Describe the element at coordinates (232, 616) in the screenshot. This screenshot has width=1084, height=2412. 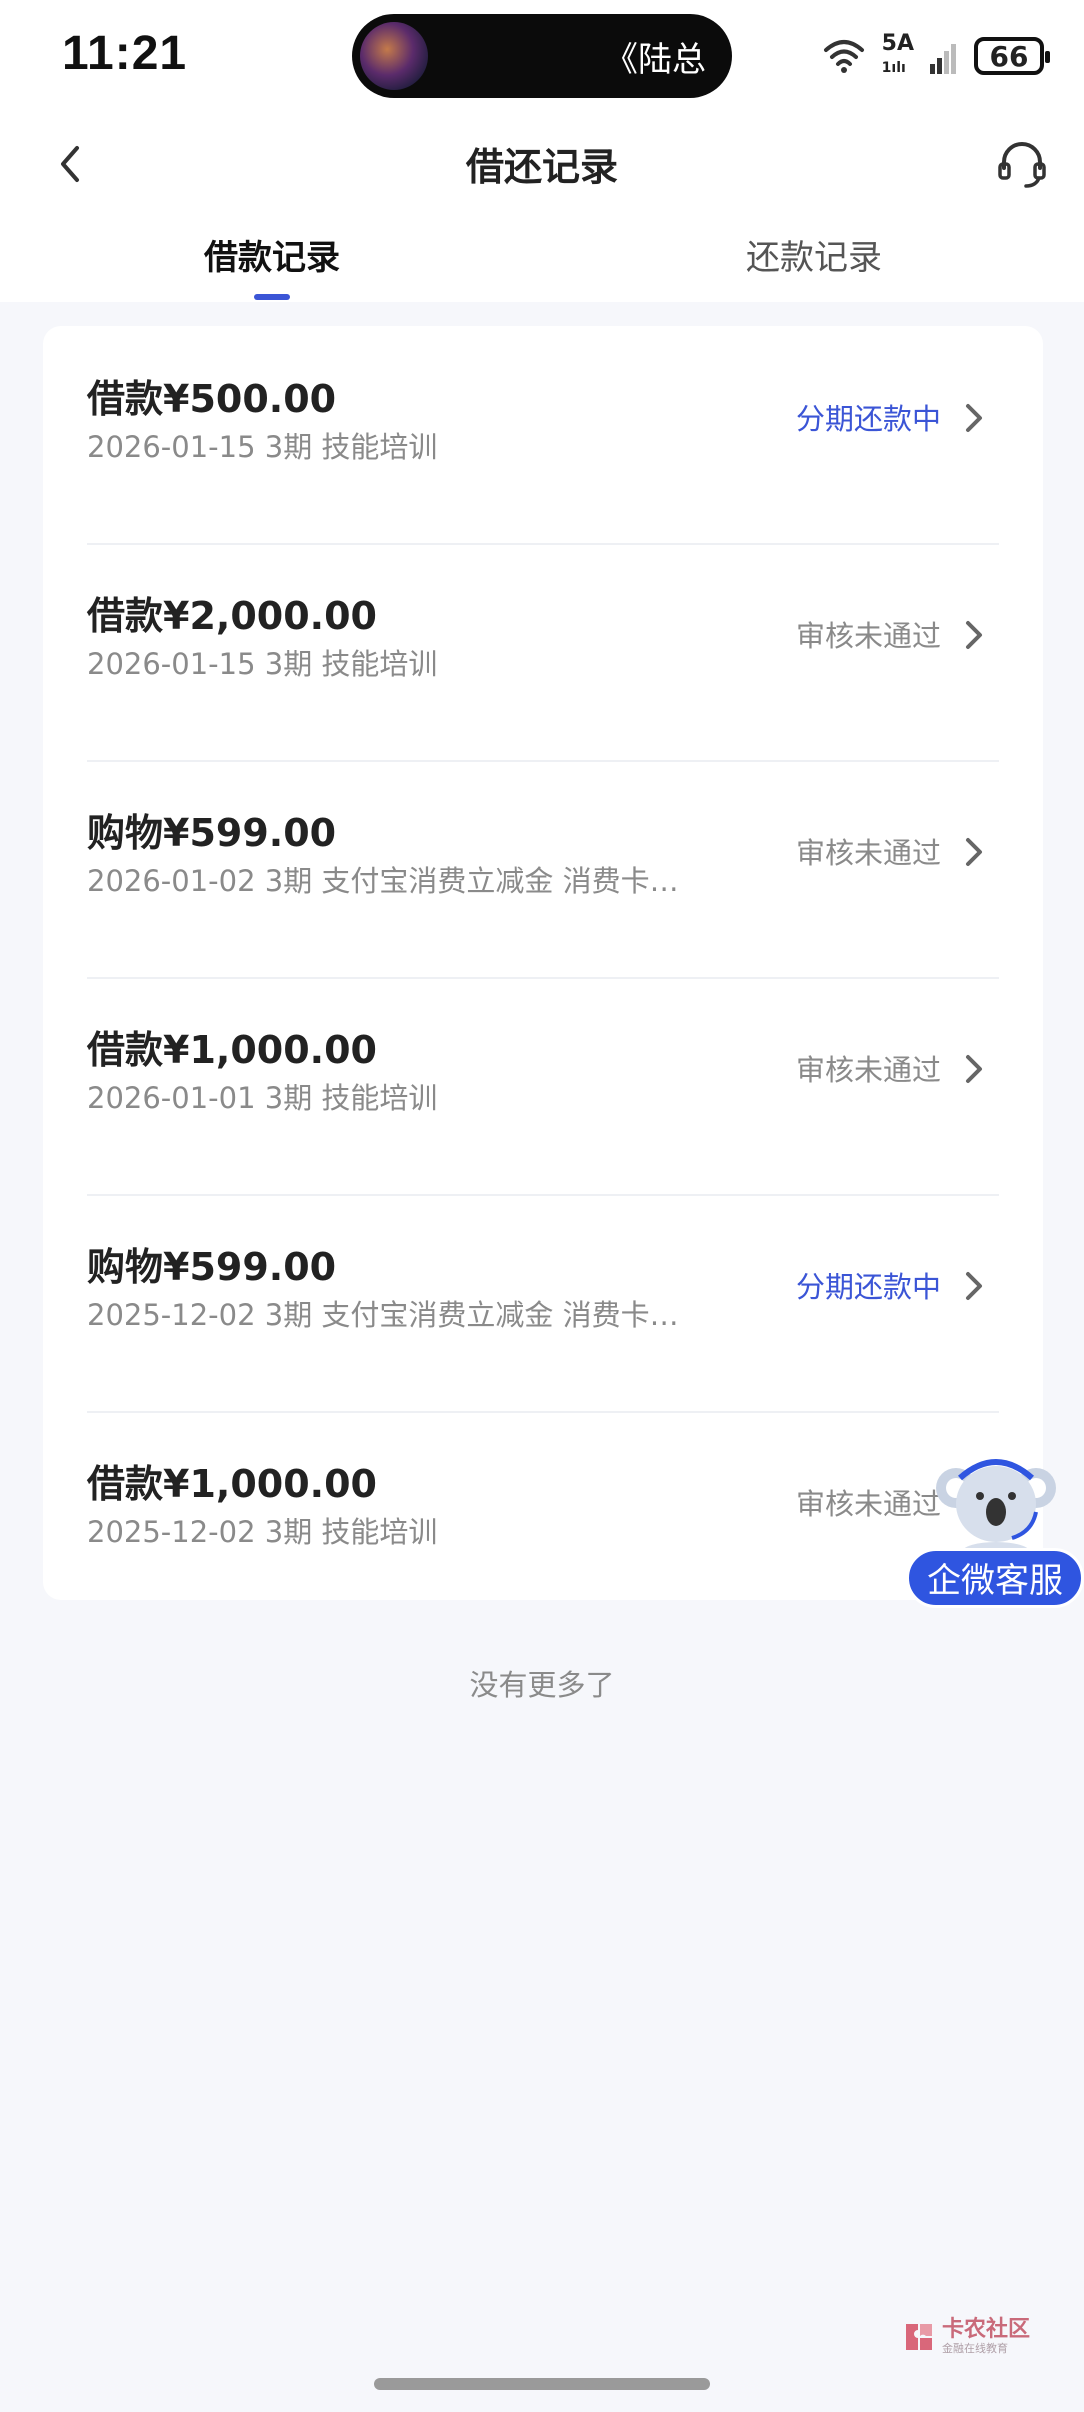
I see `record-title: 借款¥2,000.00` at that location.